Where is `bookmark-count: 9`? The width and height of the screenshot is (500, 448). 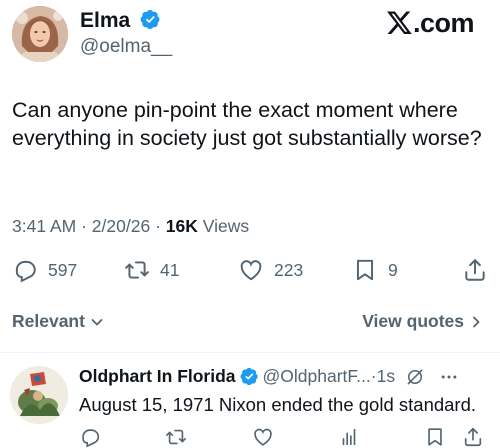
bookmark-count: 9 is located at coordinates (393, 269).